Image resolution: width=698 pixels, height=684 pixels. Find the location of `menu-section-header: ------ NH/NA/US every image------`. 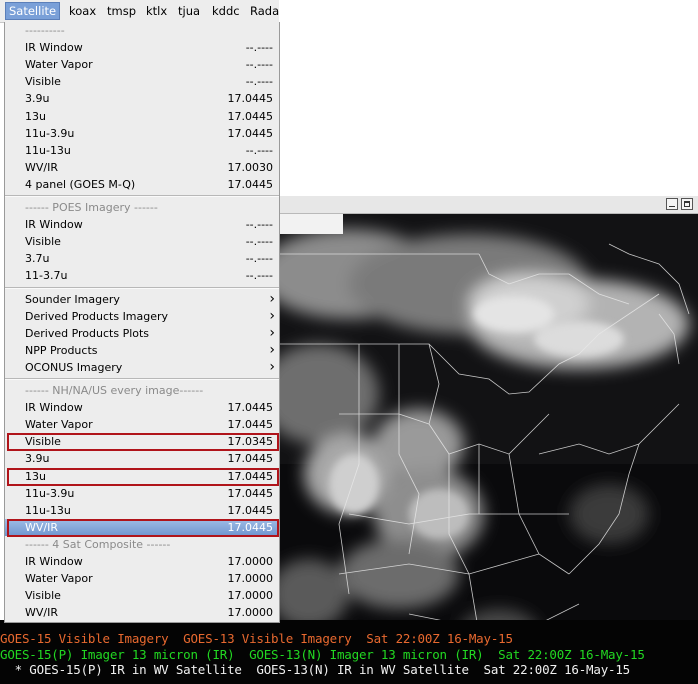

menu-section-header: ------ NH/NA/US every image------ is located at coordinates (142, 390).